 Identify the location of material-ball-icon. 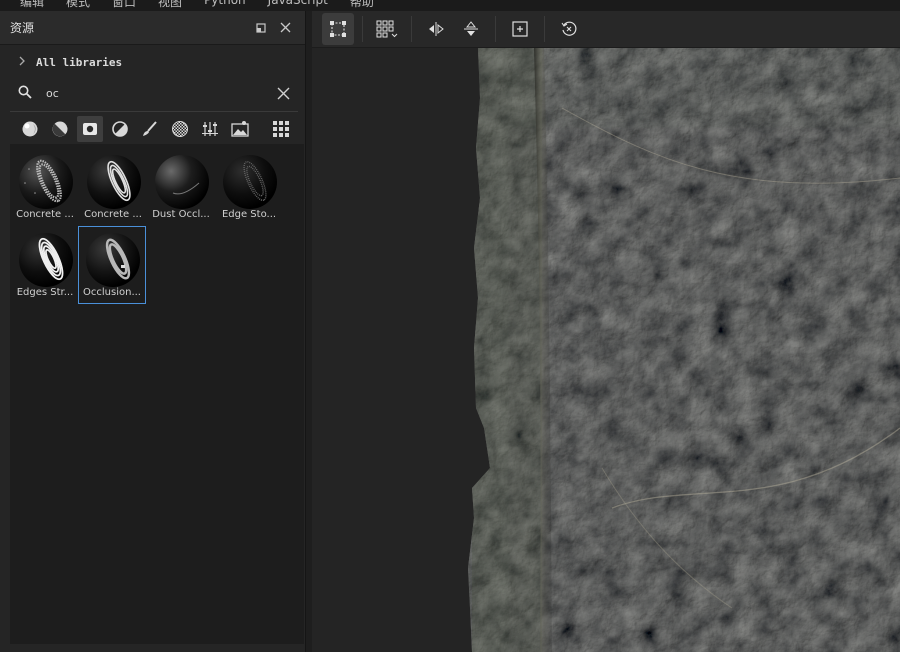
(30, 129).